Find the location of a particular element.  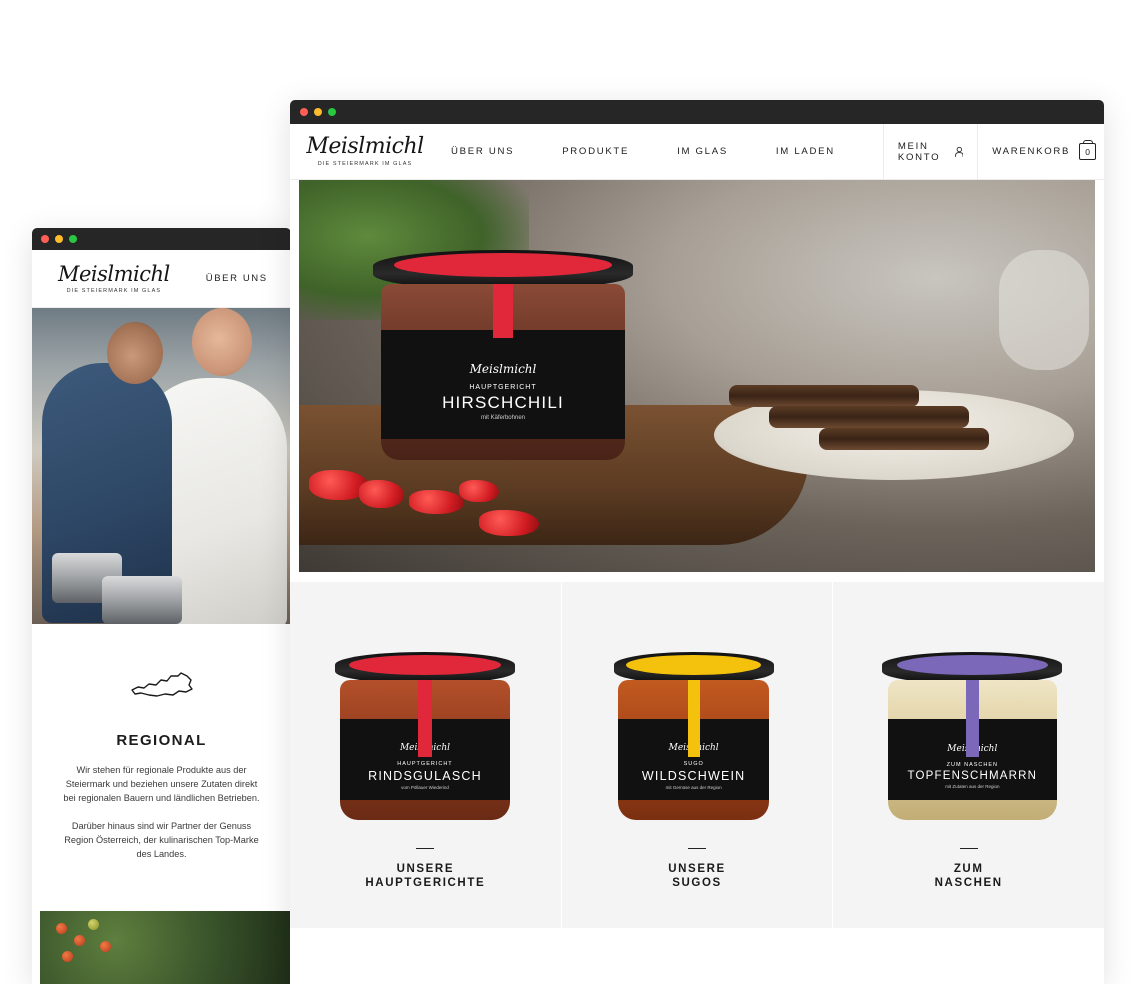

category-title: ZUM NASCHEN is located at coordinates (968, 876).